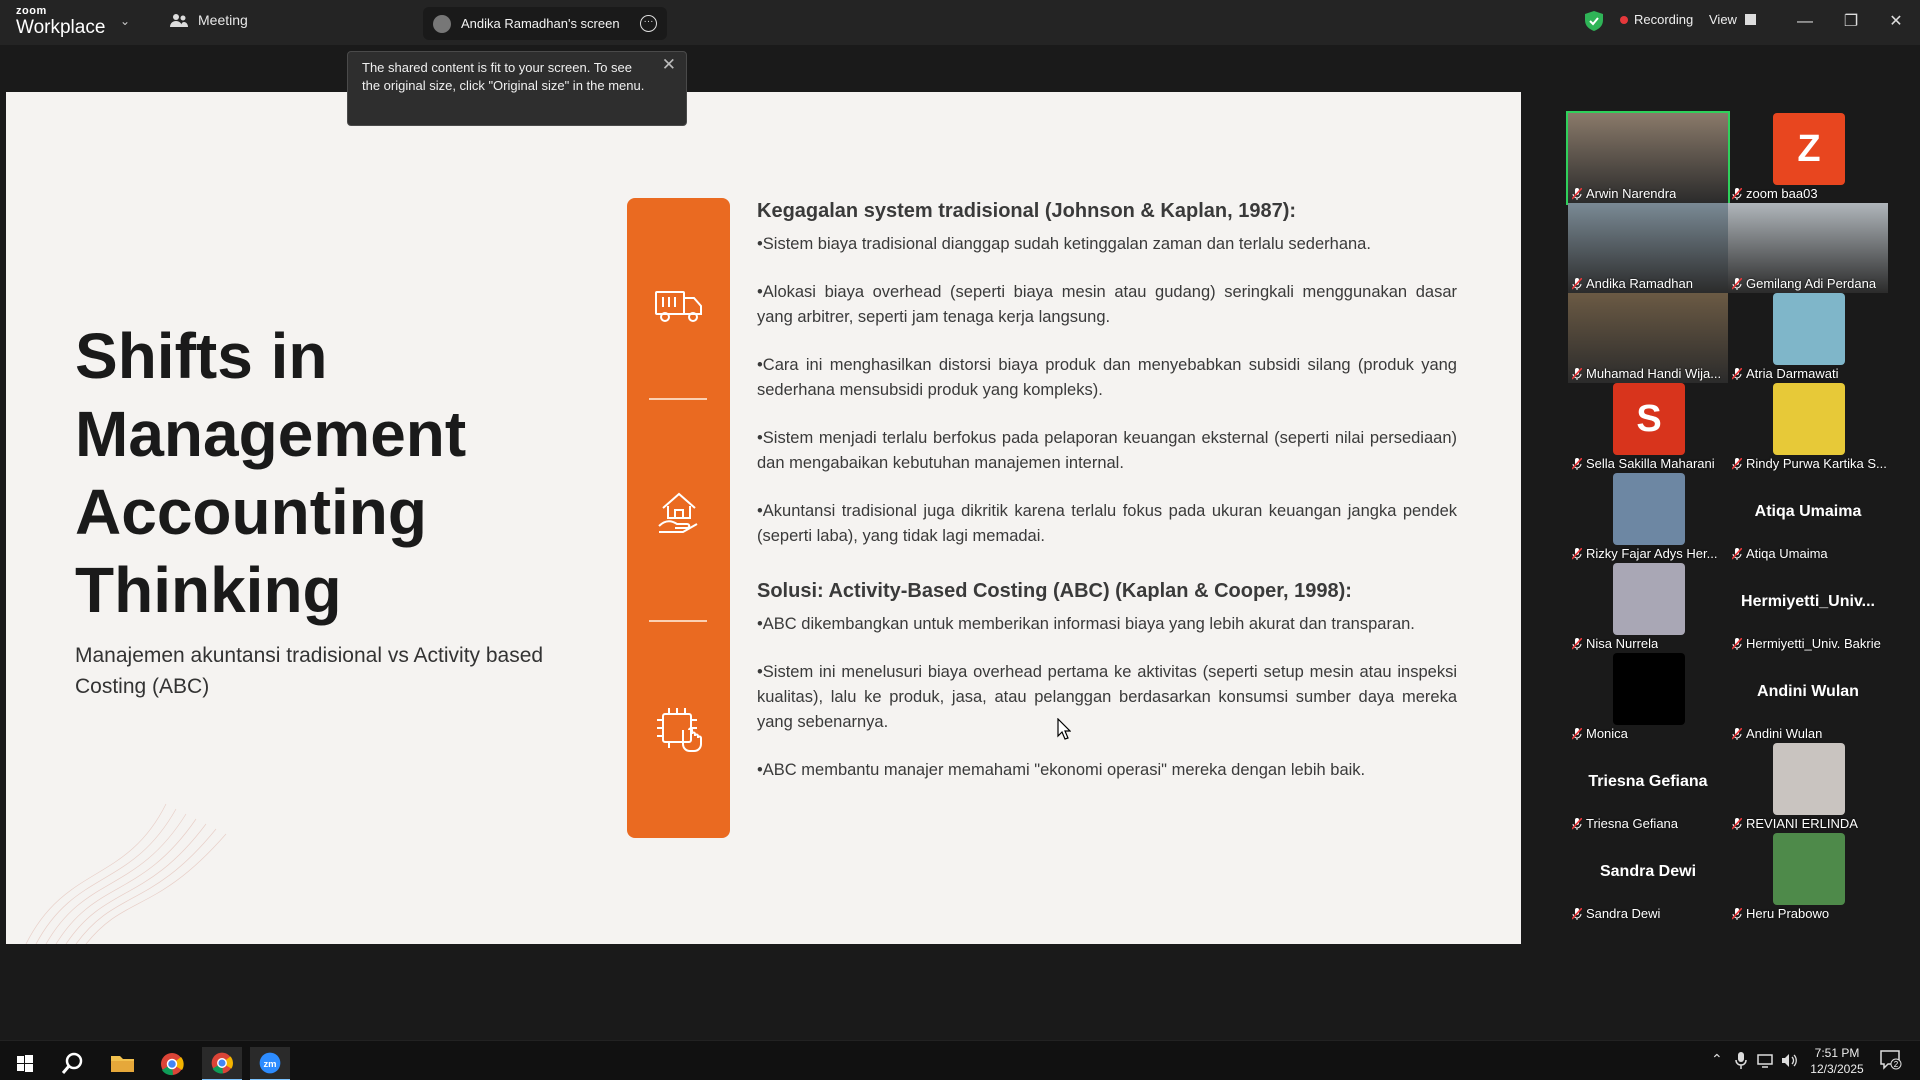 This screenshot has width=1920, height=1080. Describe the element at coordinates (1648, 248) in the screenshot. I see `participant-tile: Andika Ramadhan` at that location.